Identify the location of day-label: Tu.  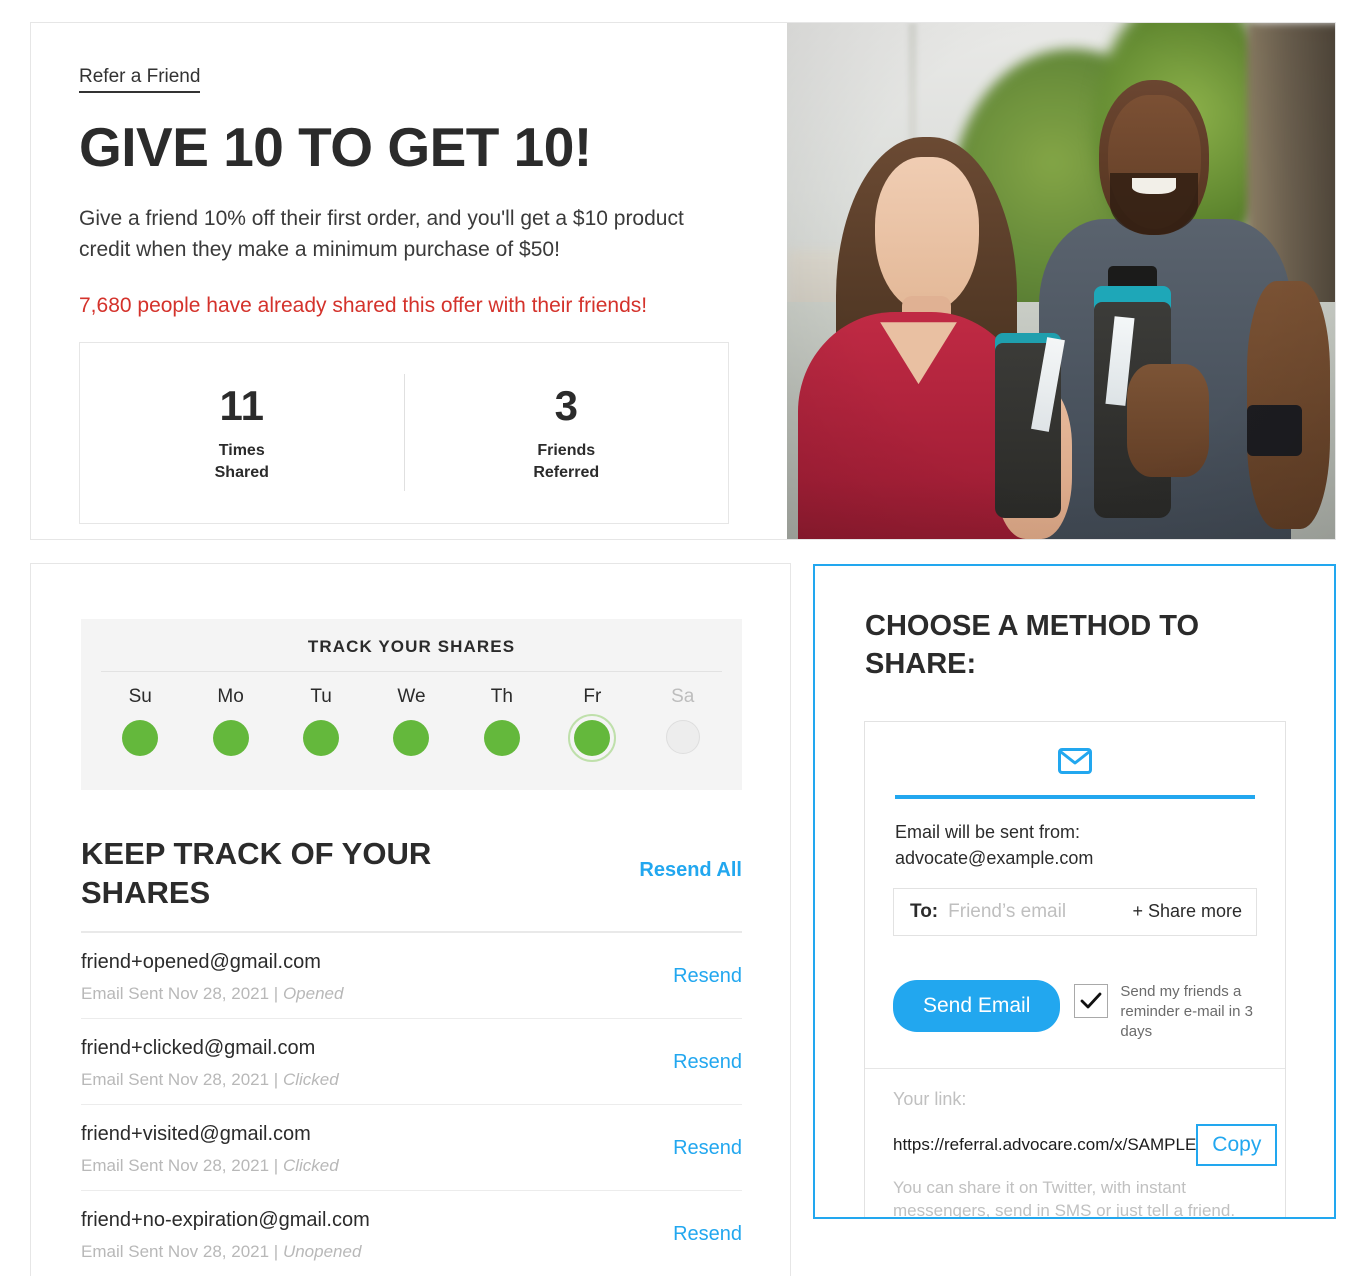
(321, 696).